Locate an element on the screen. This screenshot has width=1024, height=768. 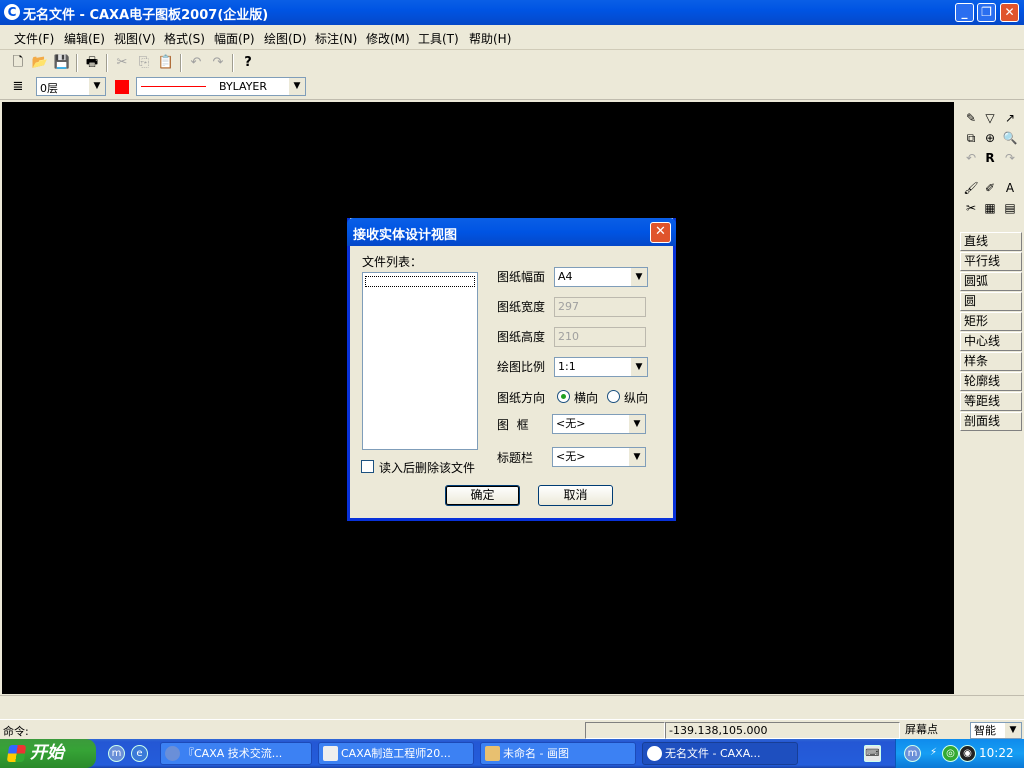
titleblock-select: <无> ▼ is located at coordinates (599, 457).